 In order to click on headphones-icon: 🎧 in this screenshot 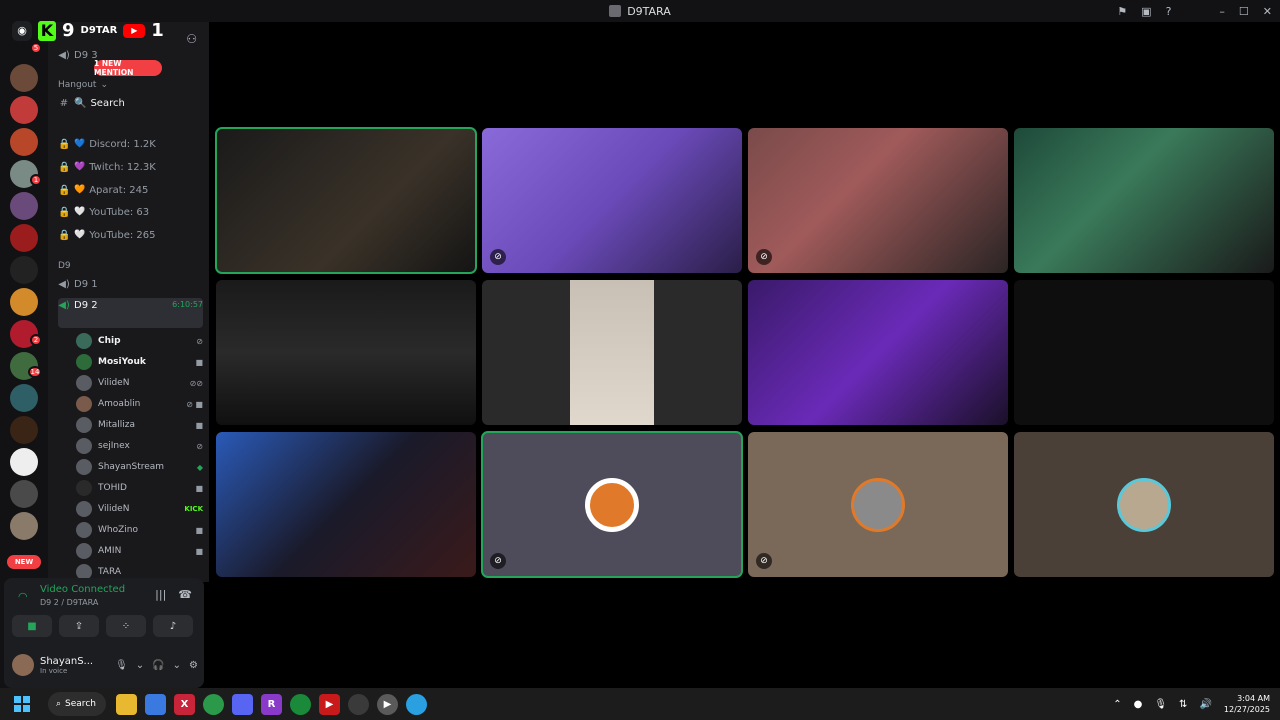, I will do `click(158, 665)`.